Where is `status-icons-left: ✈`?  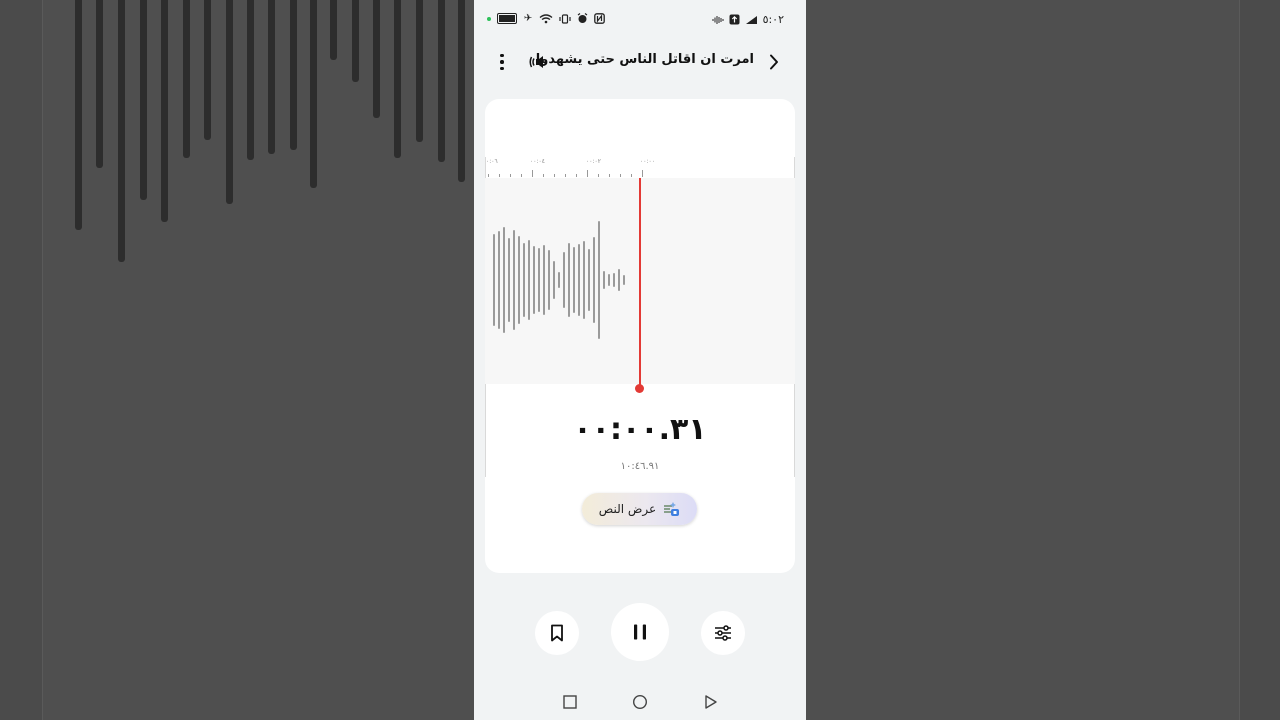 status-icons-left: ✈ is located at coordinates (546, 18).